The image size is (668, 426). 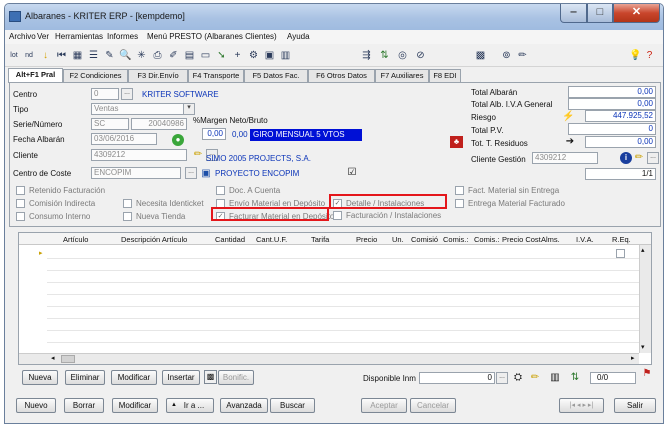 What do you see at coordinates (271, 239) in the screenshot?
I see `col-cant-uf: Cant.U.F.` at bounding box center [271, 239].